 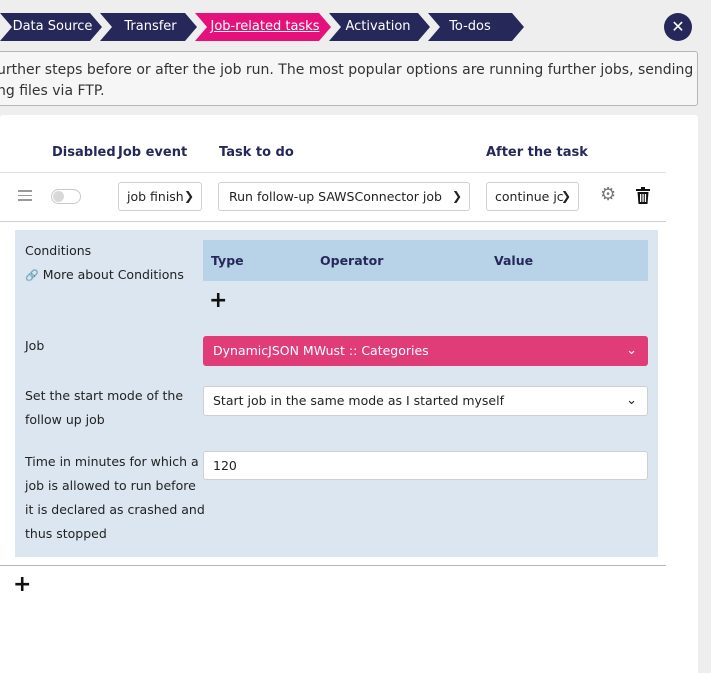 I want to click on breadcrumb-data-source: Data Source, so click(x=52, y=27).